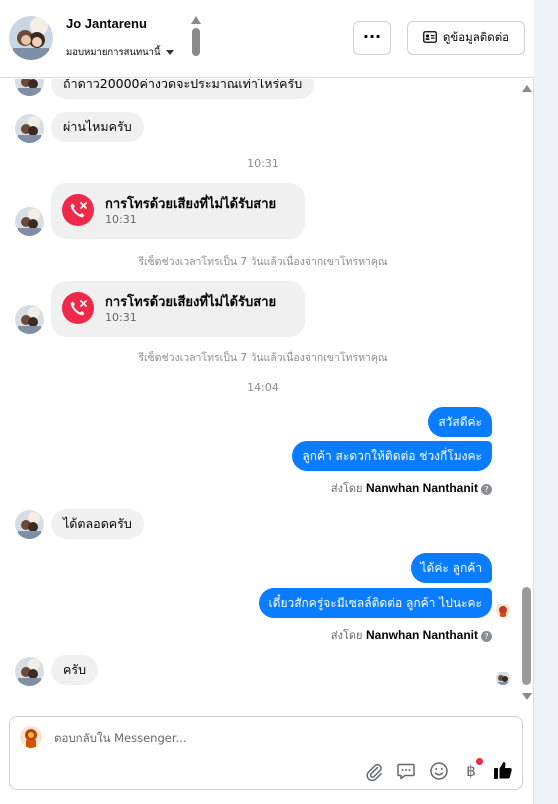  Describe the element at coordinates (263, 163) in the screenshot. I see `timestamp: 10:31` at that location.